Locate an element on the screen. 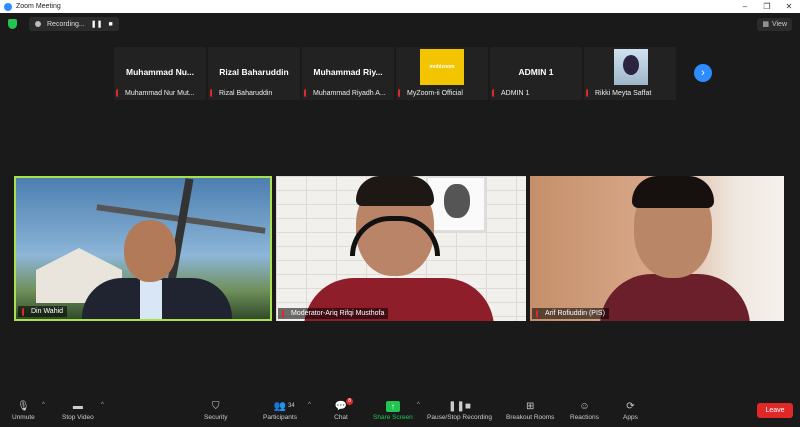  security-button: ⛉ Security is located at coordinates (215, 410).